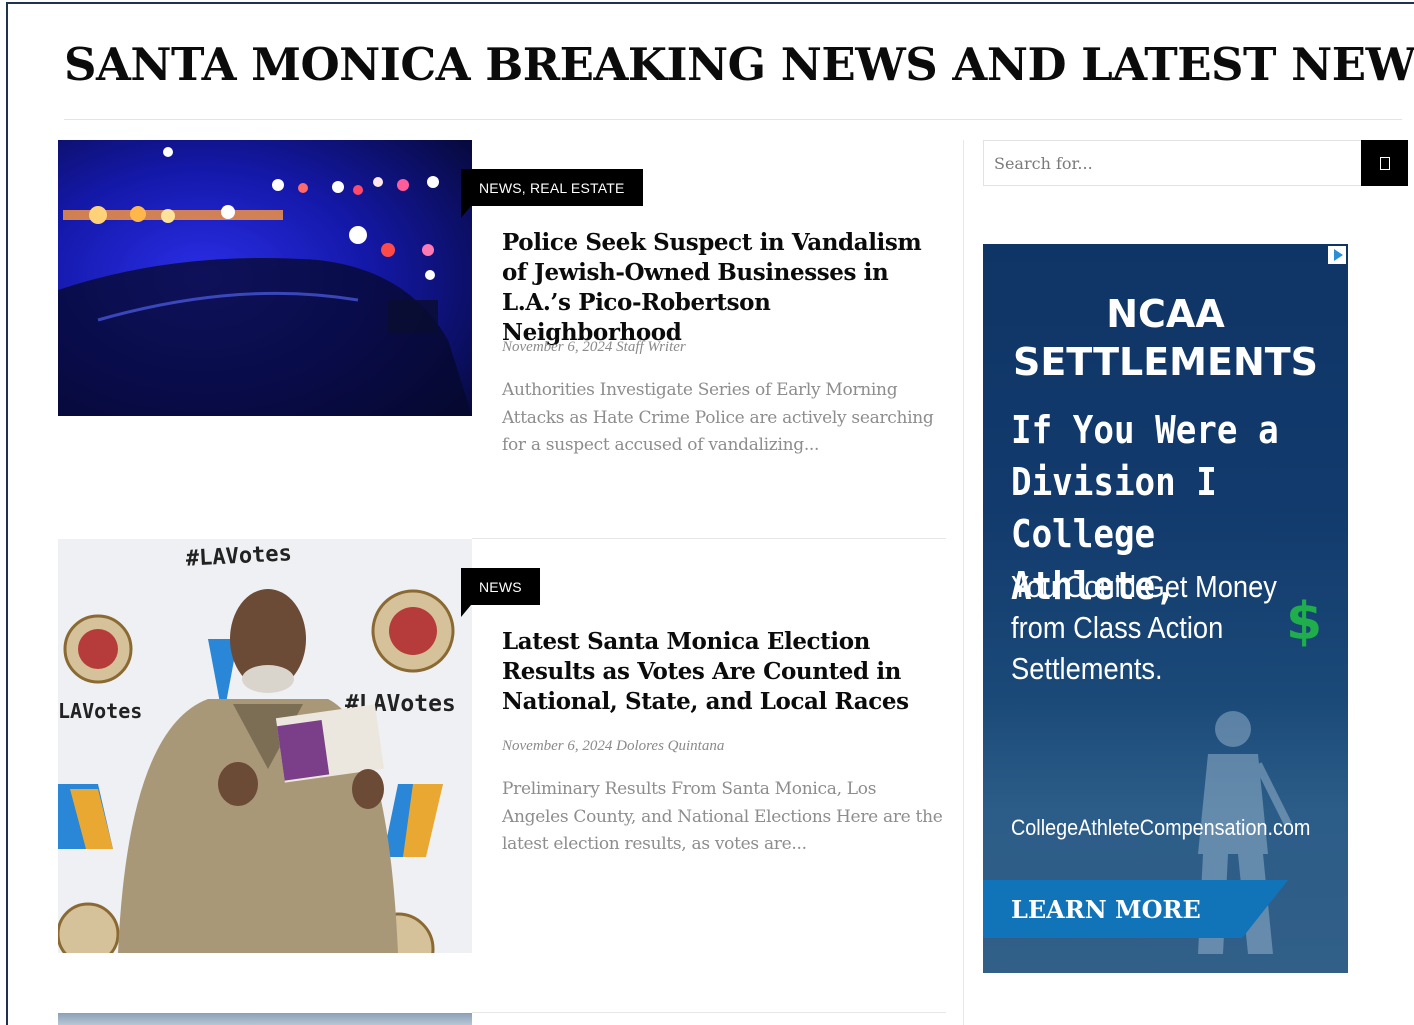 This screenshot has height=1025, width=1414. What do you see at coordinates (1165, 338) in the screenshot?
I see `ad-heading: NCAA SETTLEMENTS` at bounding box center [1165, 338].